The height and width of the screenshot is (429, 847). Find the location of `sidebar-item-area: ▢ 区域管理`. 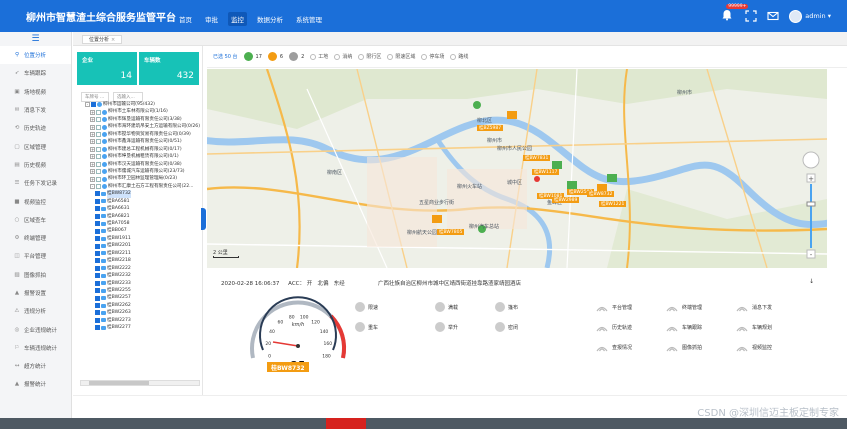

sidebar-item-area: ▢ 区域管理 is located at coordinates (35, 146).